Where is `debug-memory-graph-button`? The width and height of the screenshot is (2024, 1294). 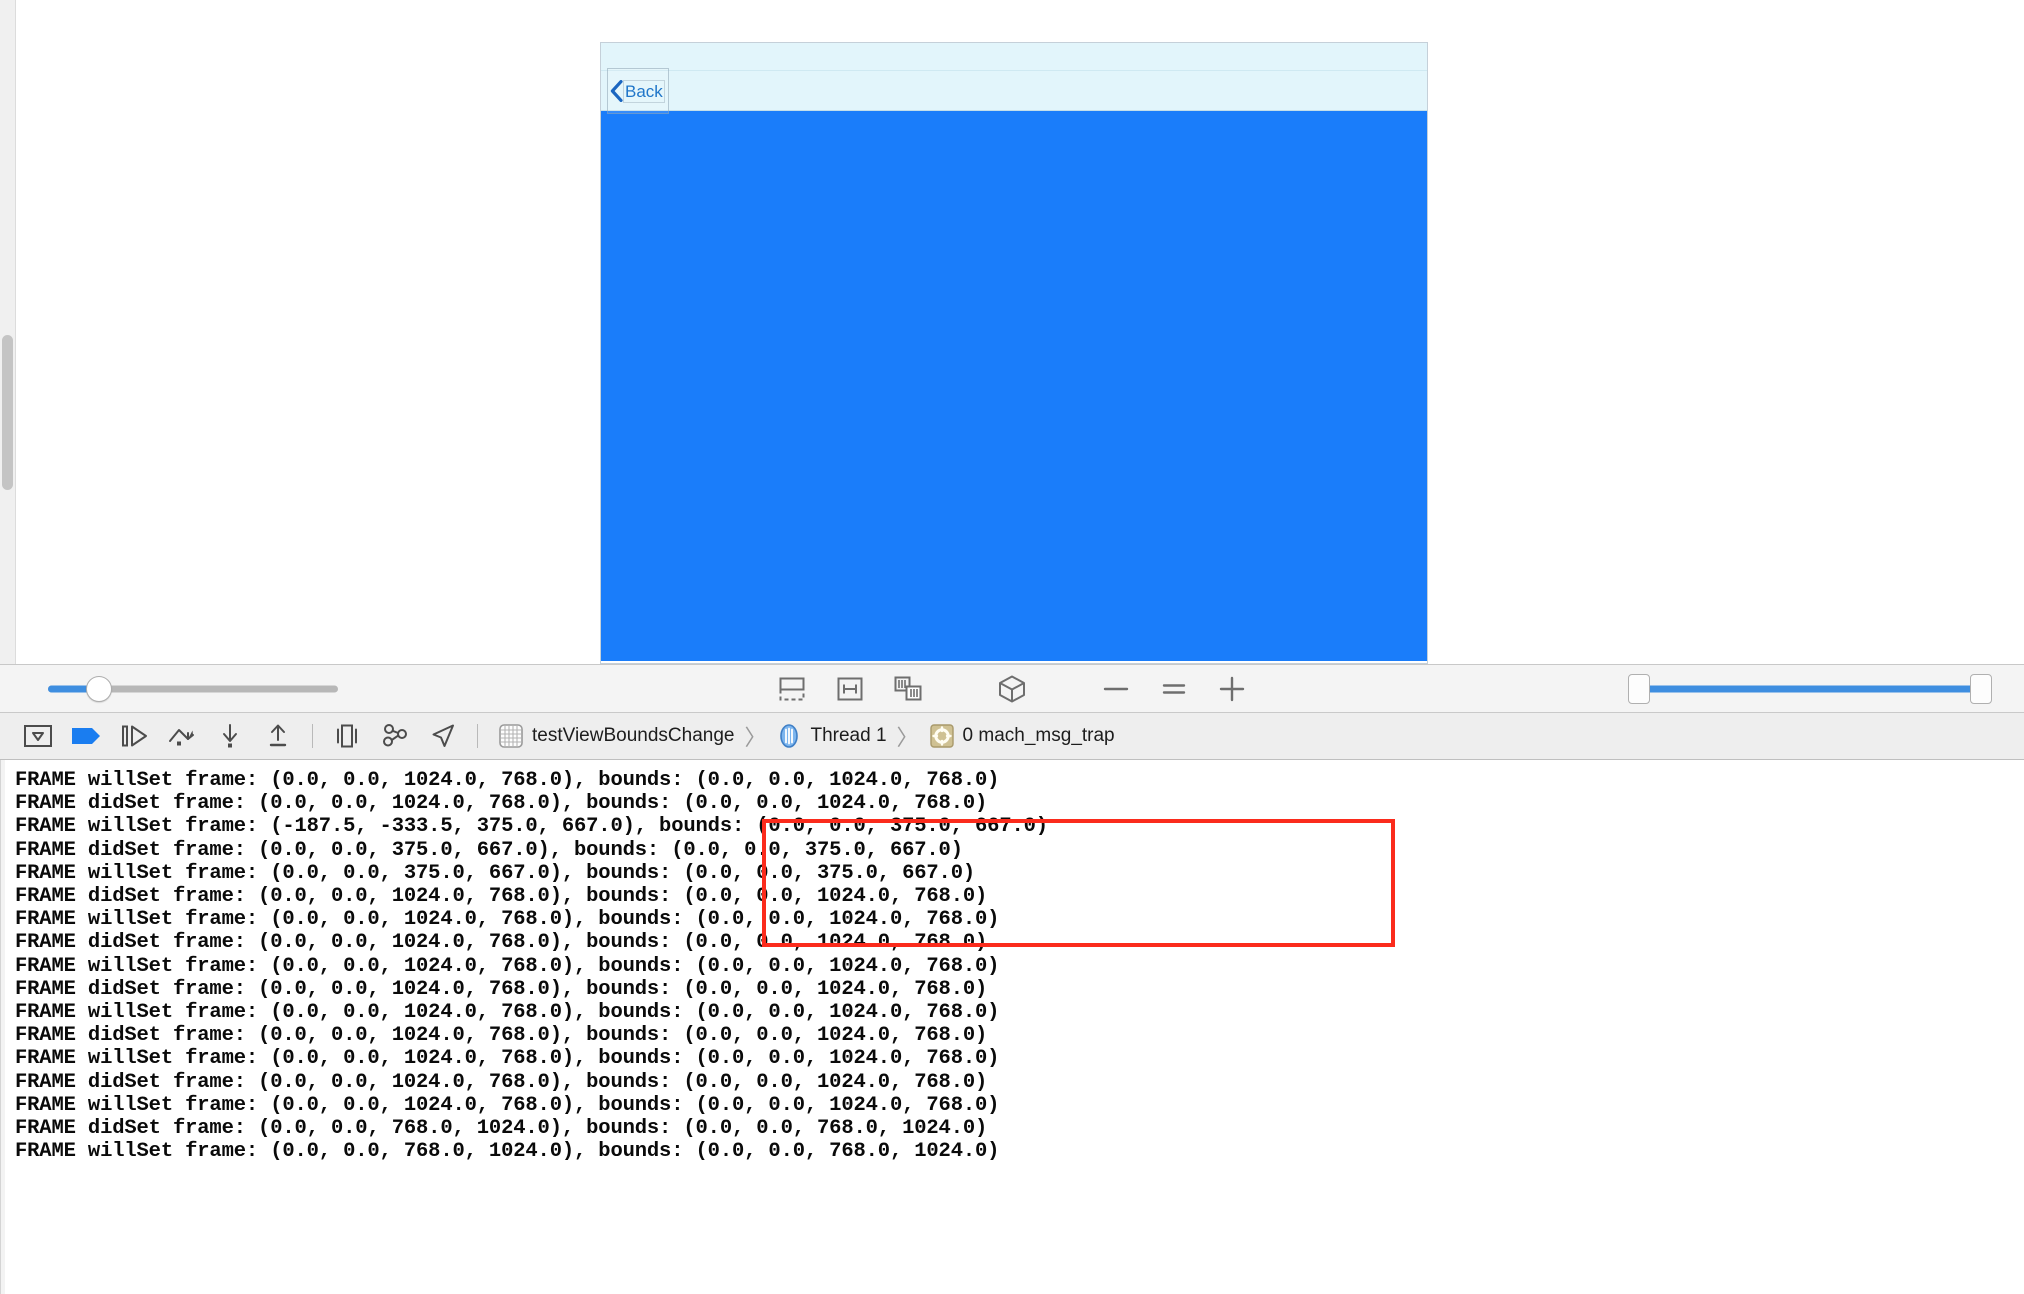 debug-memory-graph-button is located at coordinates (395, 736).